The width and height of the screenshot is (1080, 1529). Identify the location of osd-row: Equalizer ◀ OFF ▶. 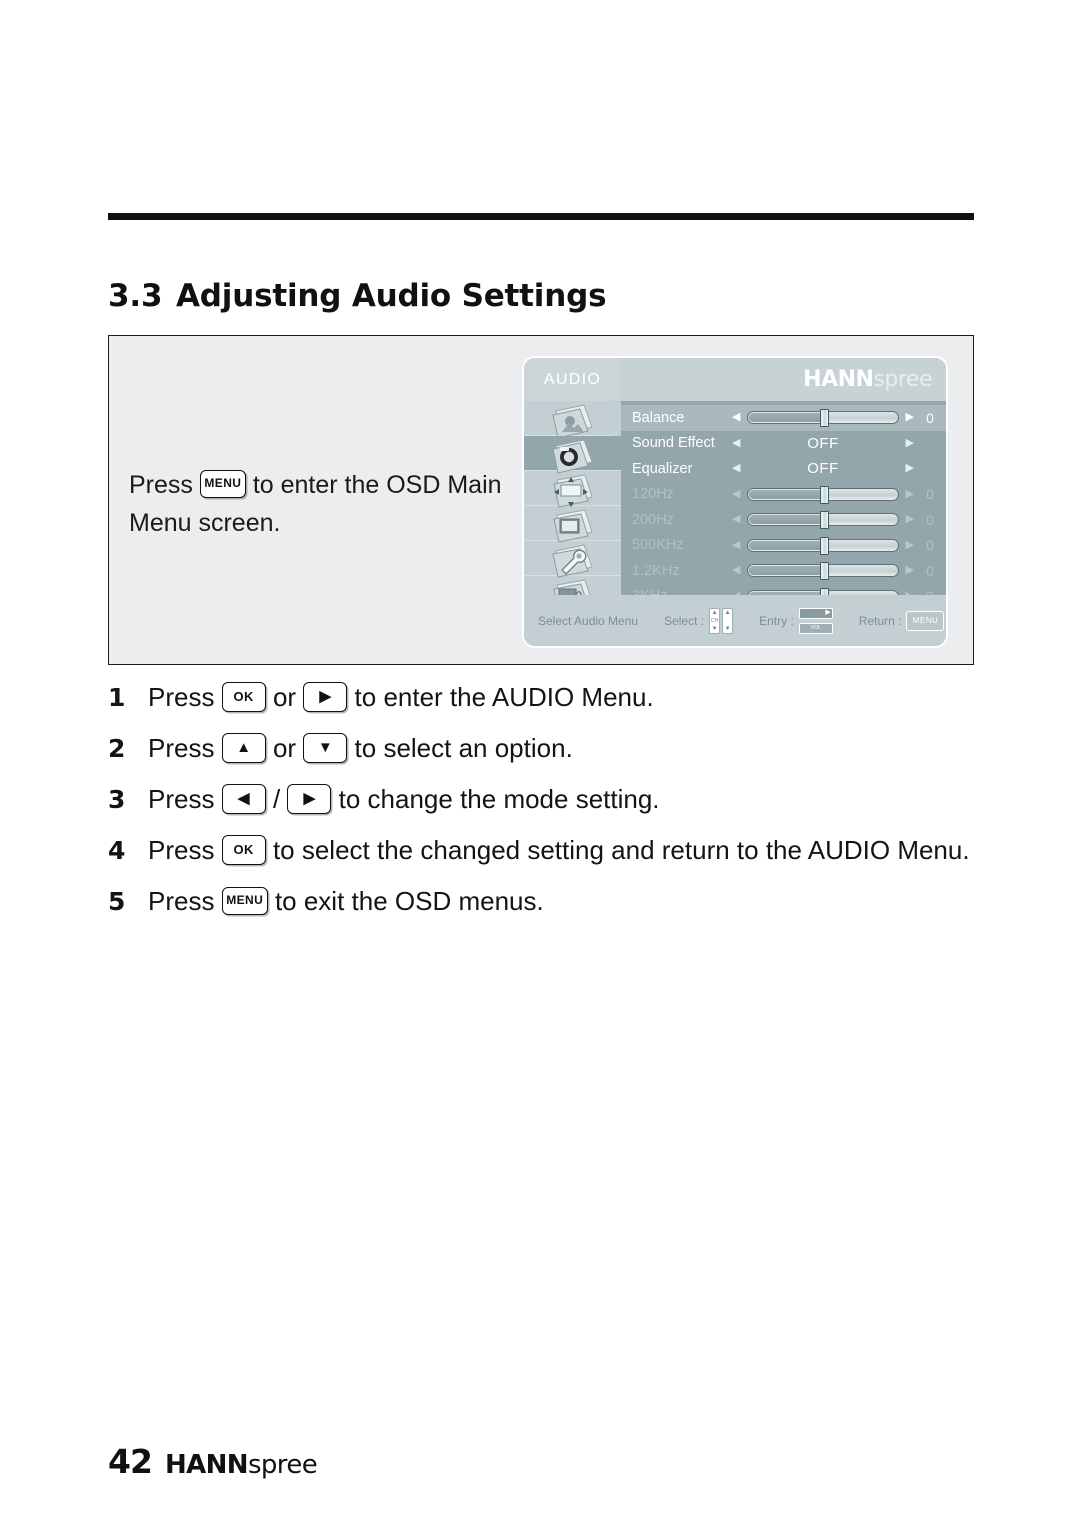
(783, 469).